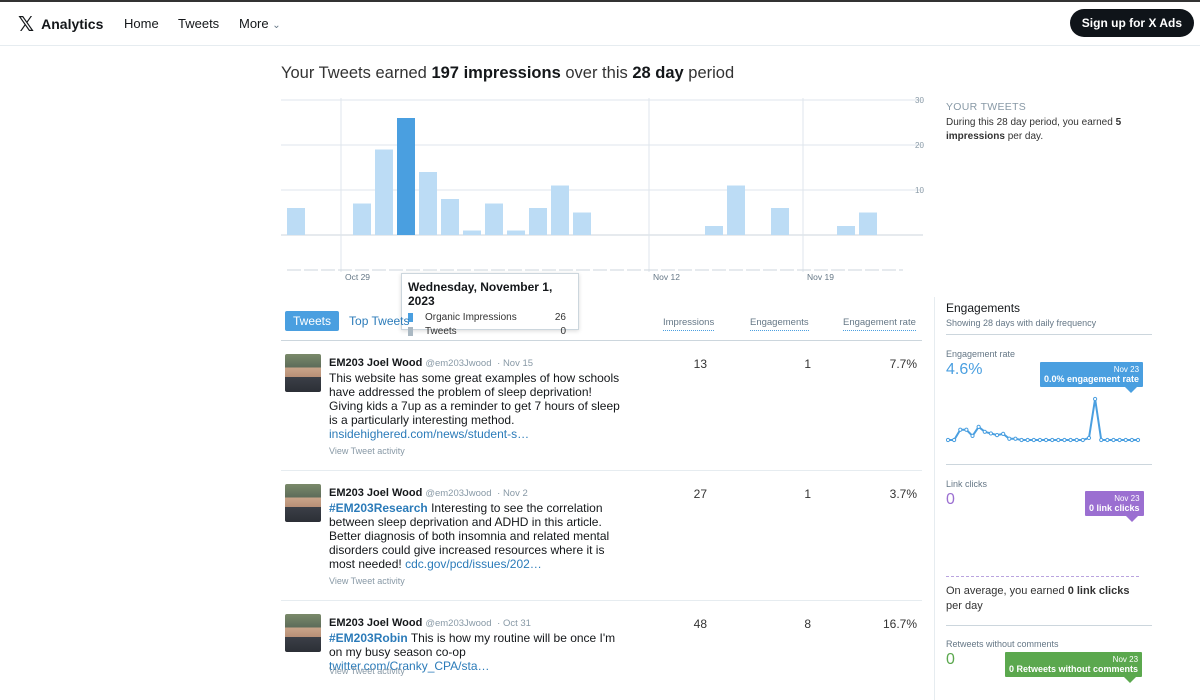 Image resolution: width=1200 pixels, height=700 pixels. I want to click on impressions-value: 13, so click(700, 364).